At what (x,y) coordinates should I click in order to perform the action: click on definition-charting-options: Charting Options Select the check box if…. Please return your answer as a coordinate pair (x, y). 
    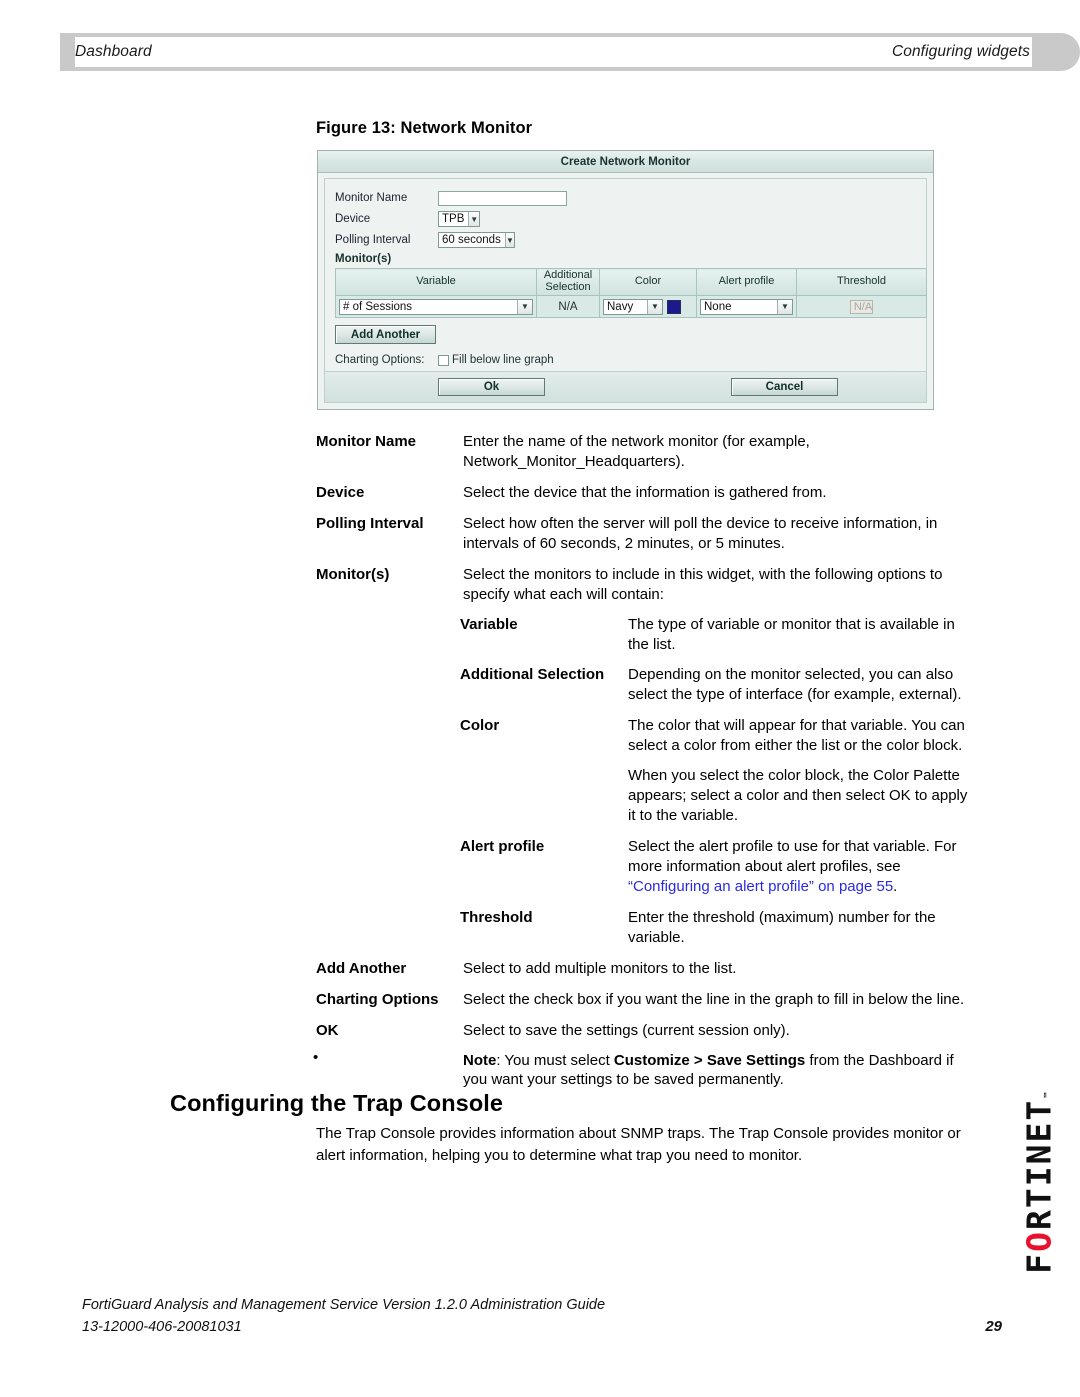
    Looking at the image, I should click on (642, 1000).